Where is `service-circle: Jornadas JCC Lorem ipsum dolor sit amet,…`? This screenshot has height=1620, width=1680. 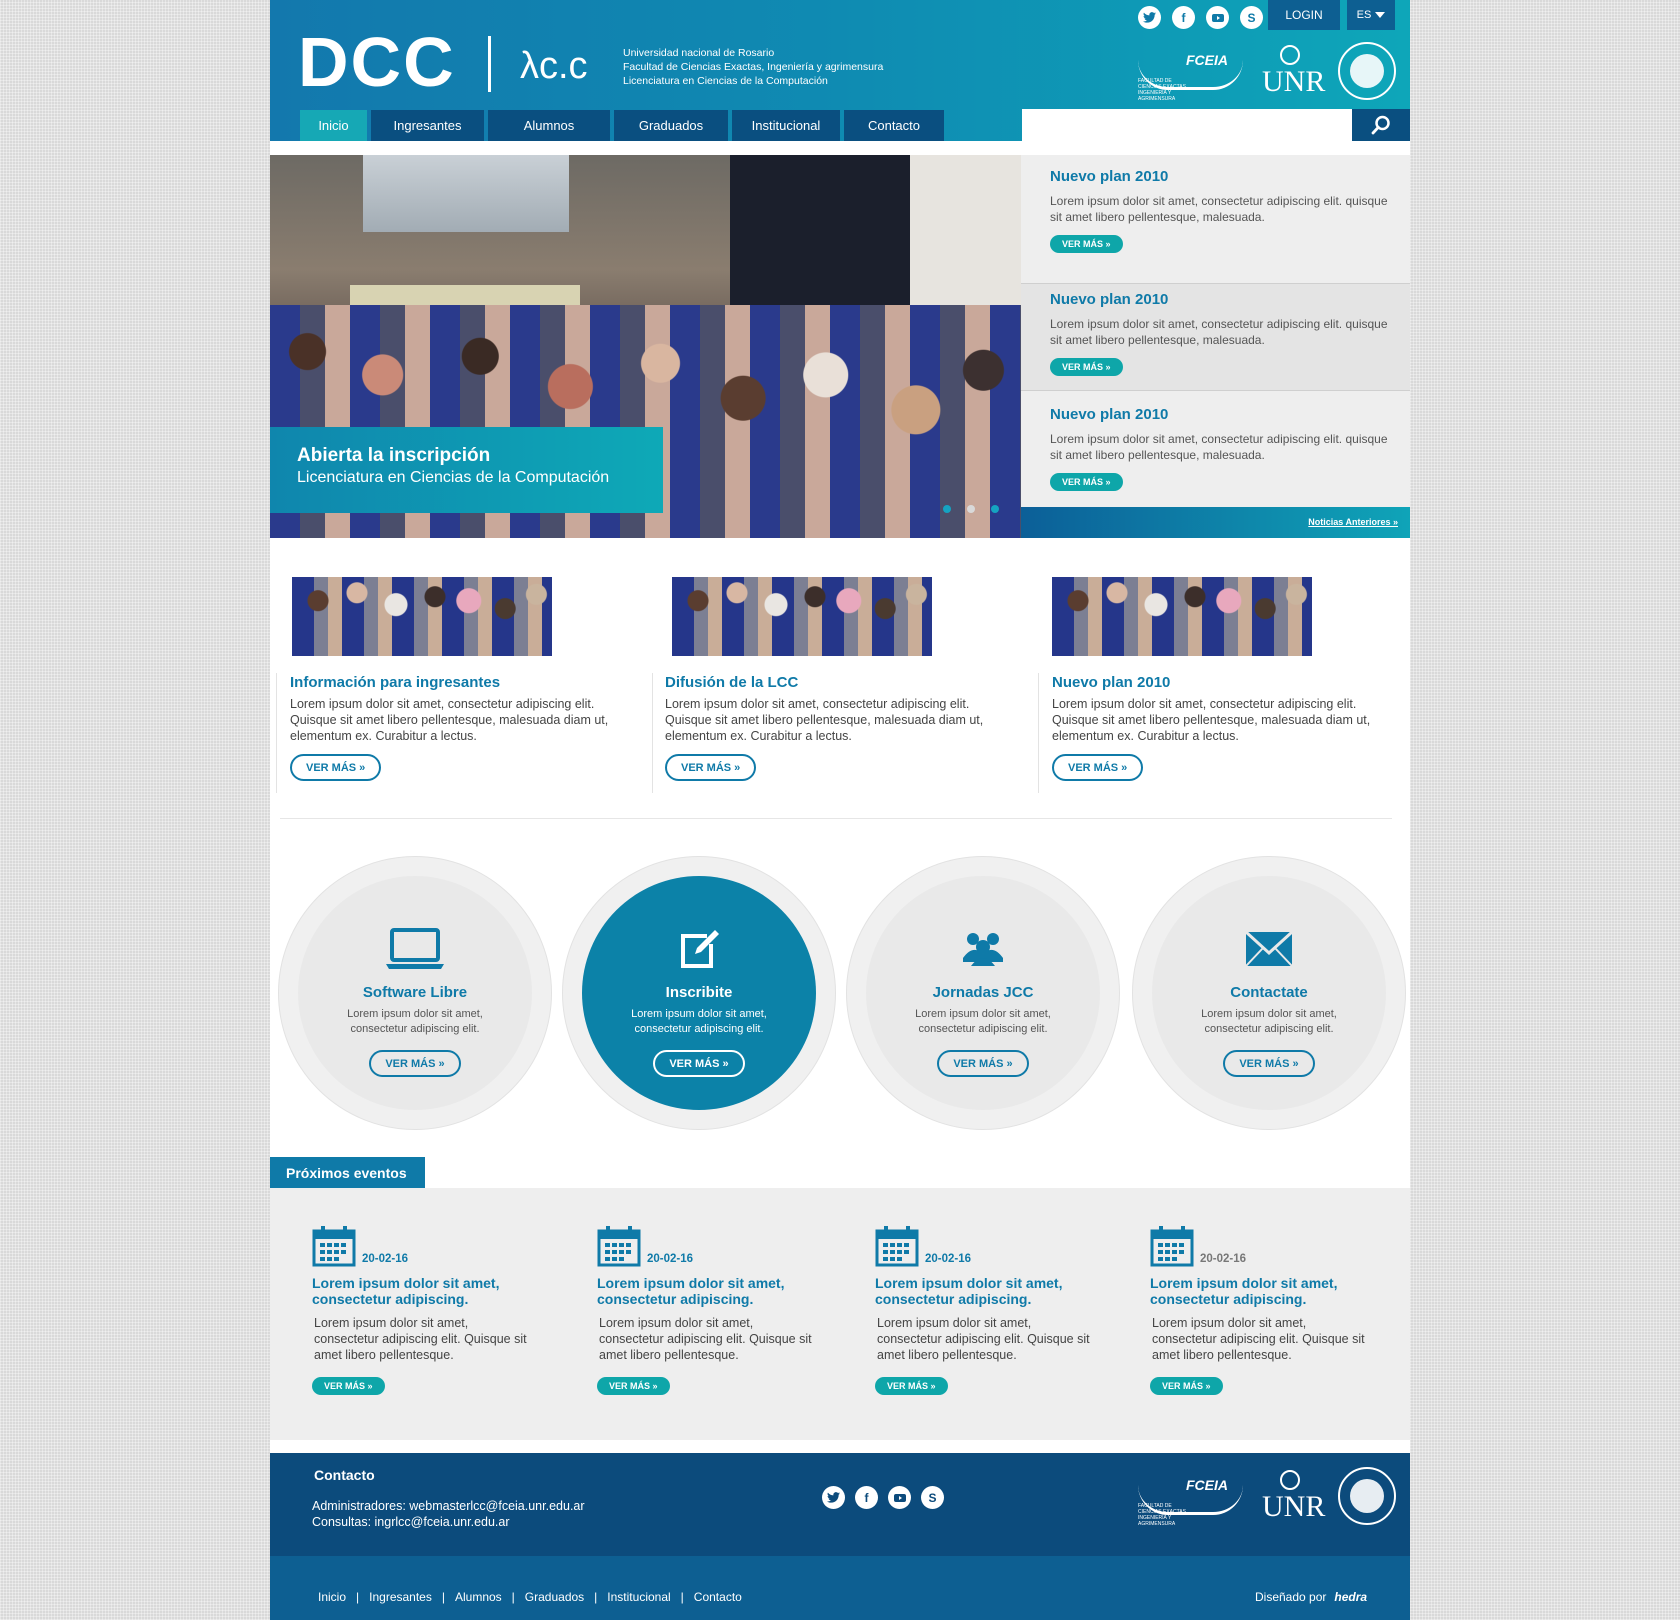 service-circle: Jornadas JCC Lorem ipsum dolor sit amet,… is located at coordinates (983, 993).